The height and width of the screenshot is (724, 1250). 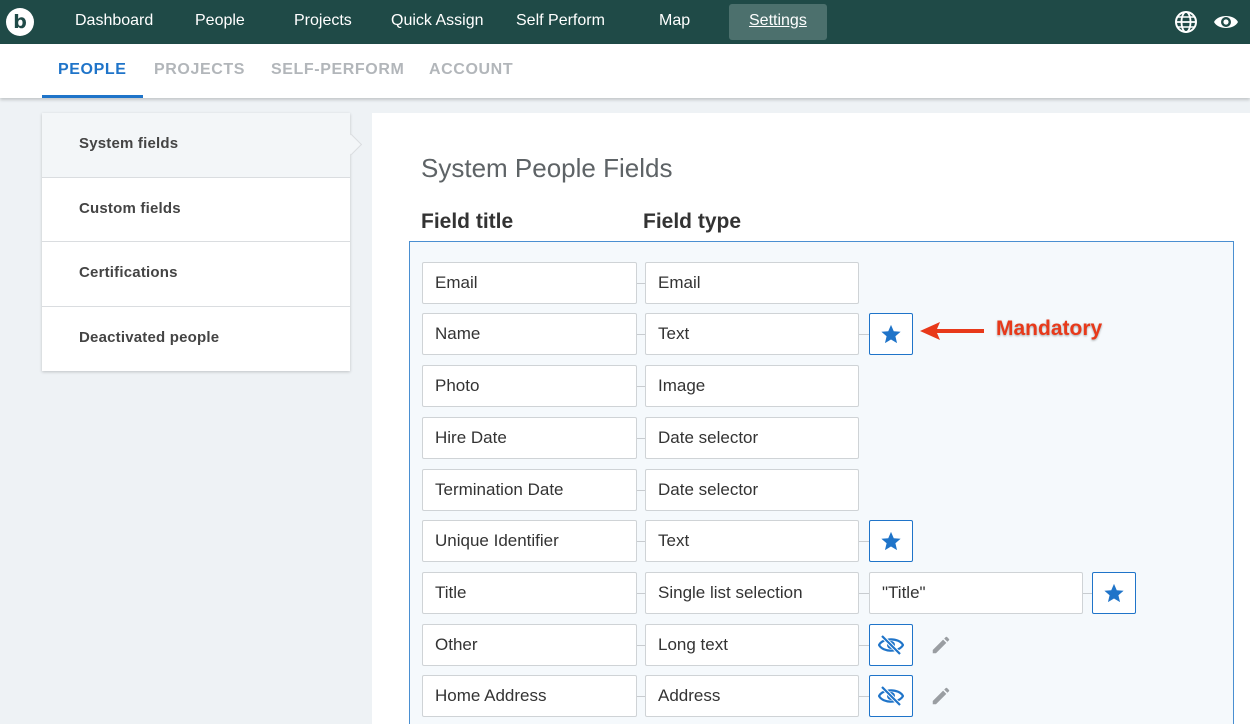 I want to click on settings-tab-bar: PEOPLE PROJECTS SELF-PERFORM ACCOUNT, so click(x=625, y=71).